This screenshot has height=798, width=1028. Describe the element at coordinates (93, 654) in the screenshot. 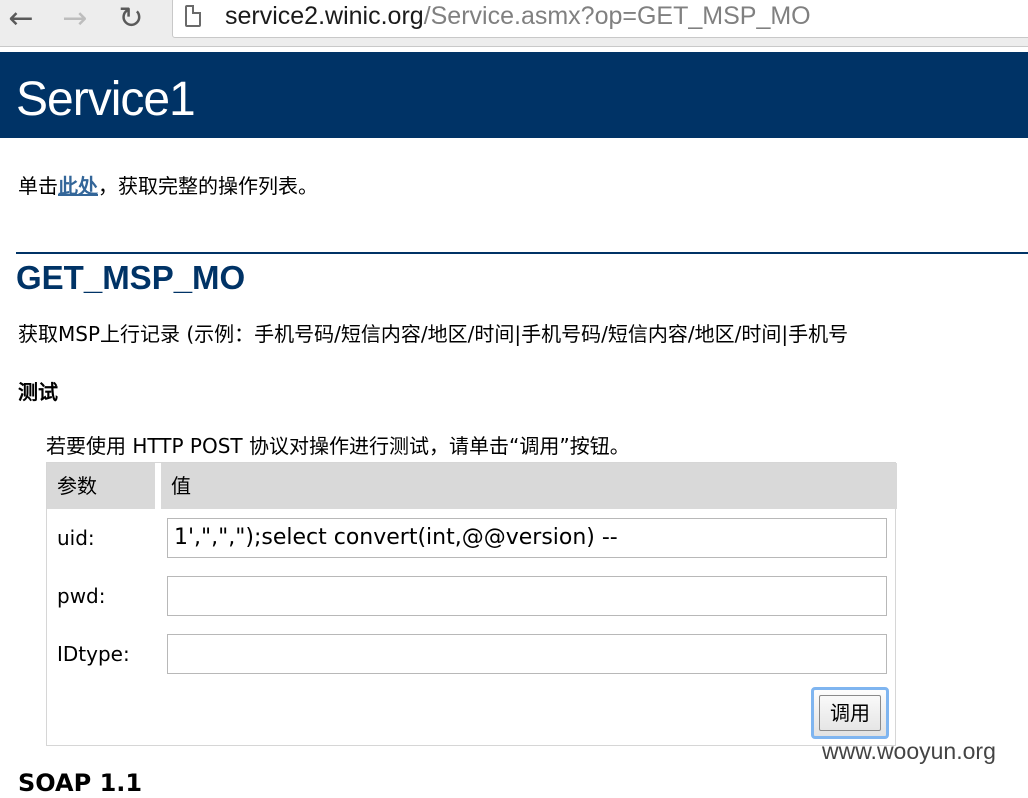

I see `idtype-label: IDtype:` at that location.